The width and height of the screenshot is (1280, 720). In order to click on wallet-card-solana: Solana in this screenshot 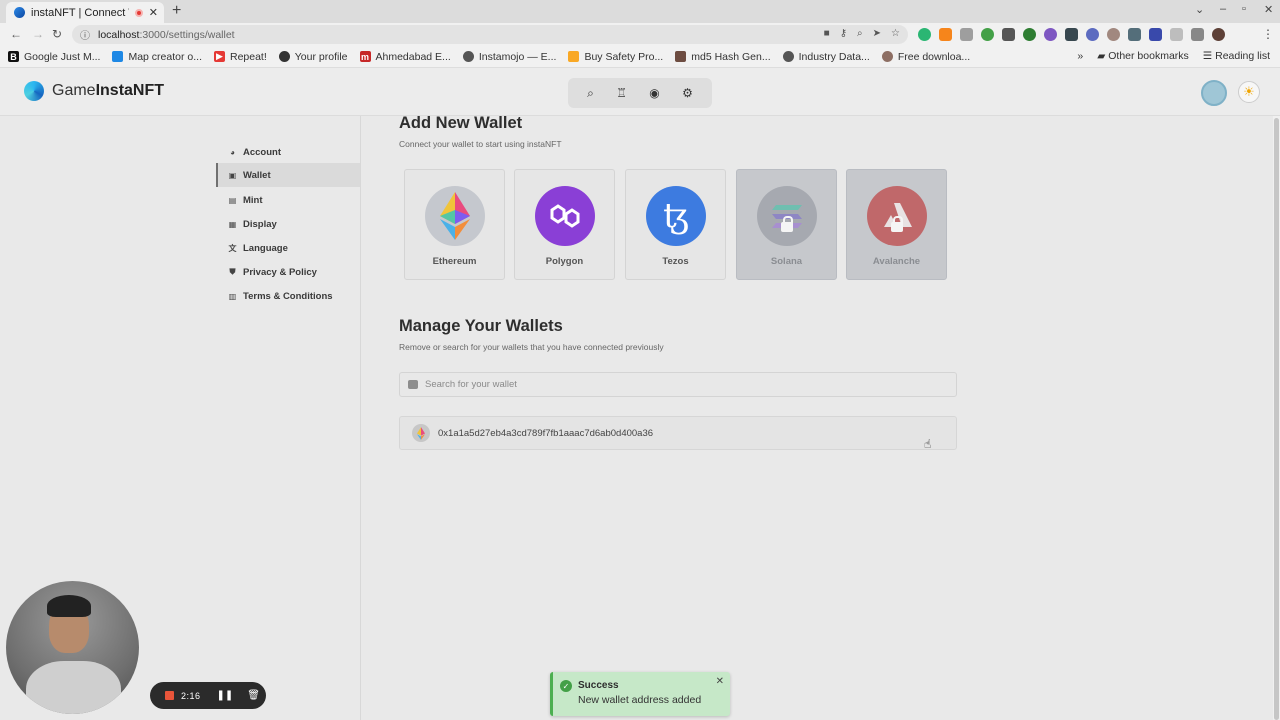, I will do `click(786, 224)`.